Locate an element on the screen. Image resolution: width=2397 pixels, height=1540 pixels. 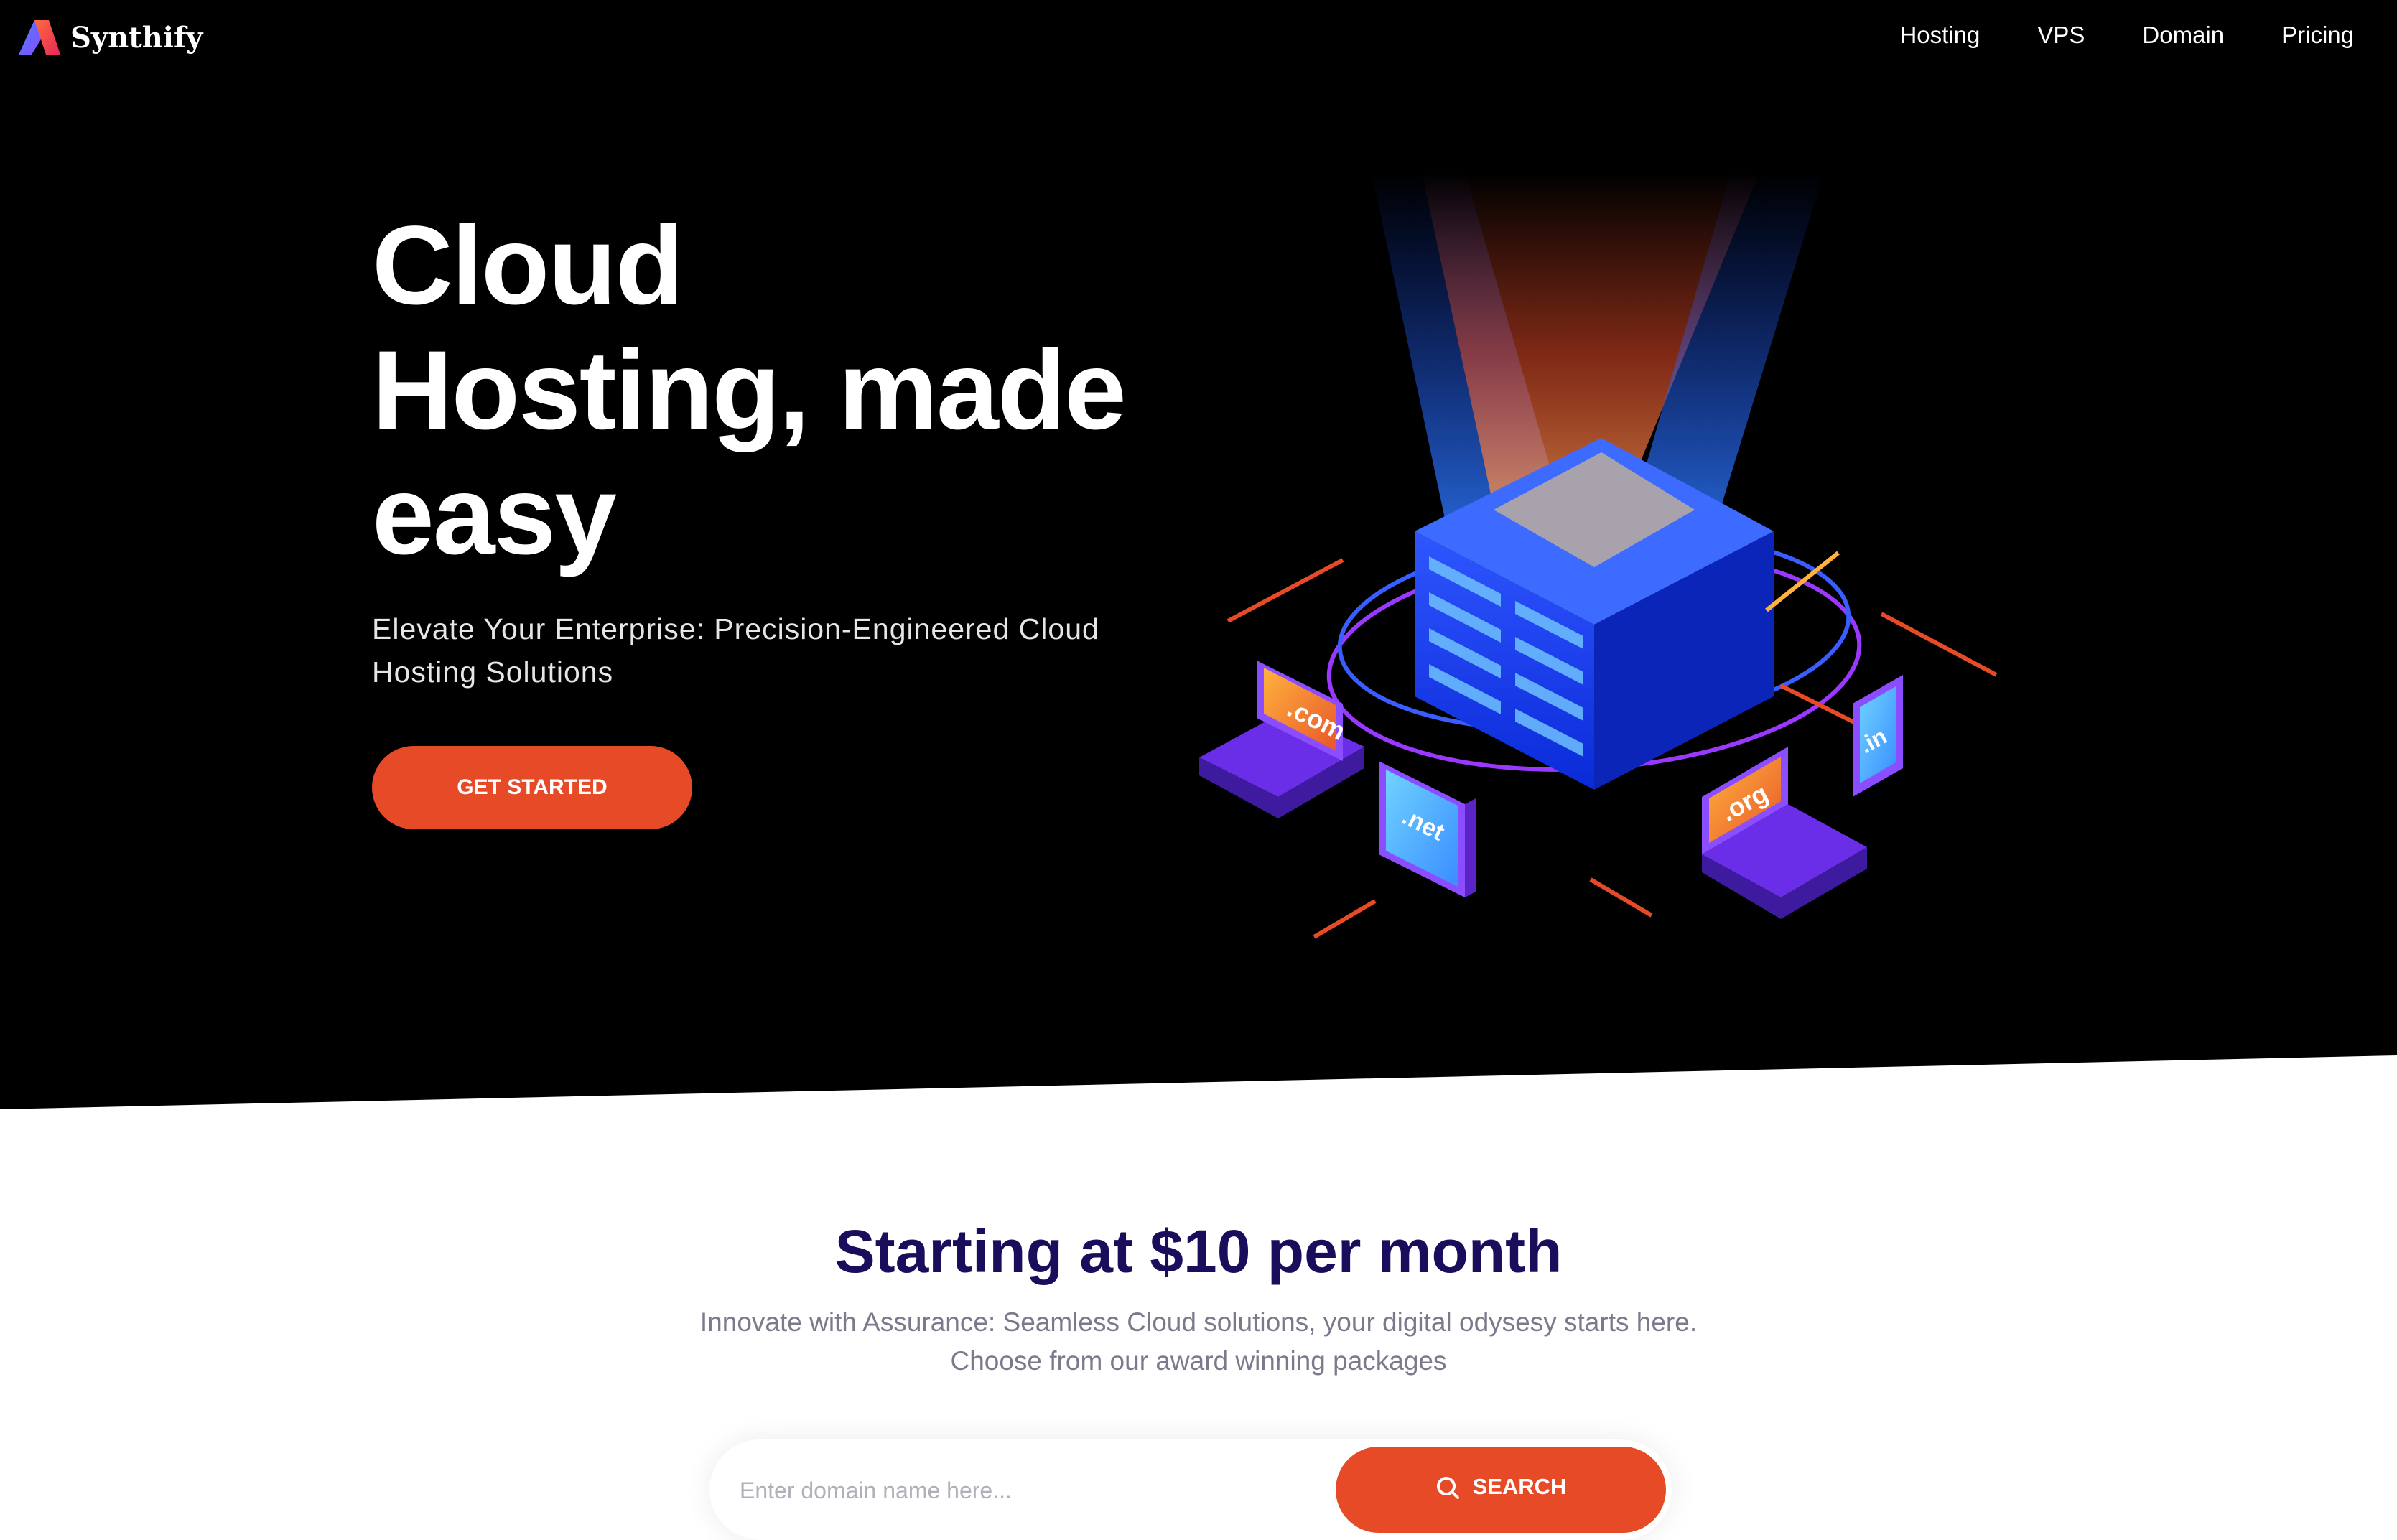
domain-search-box: SEARCH is located at coordinates (1191, 1489).